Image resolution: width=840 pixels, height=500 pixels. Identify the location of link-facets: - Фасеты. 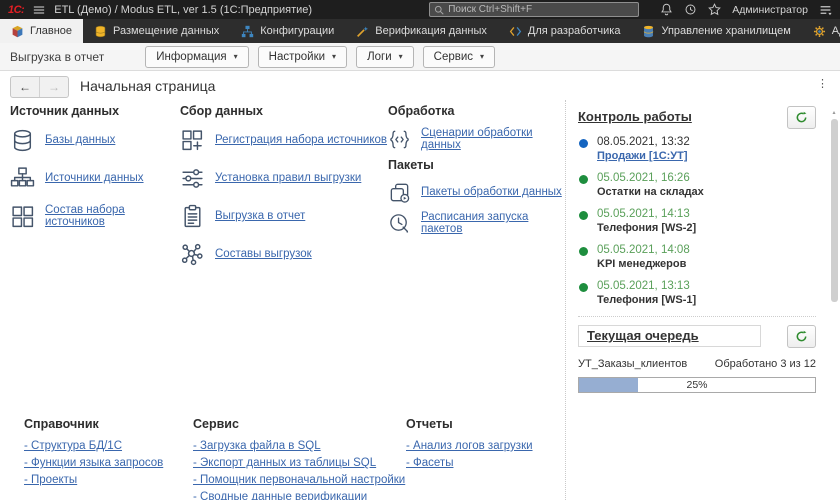
(469, 463).